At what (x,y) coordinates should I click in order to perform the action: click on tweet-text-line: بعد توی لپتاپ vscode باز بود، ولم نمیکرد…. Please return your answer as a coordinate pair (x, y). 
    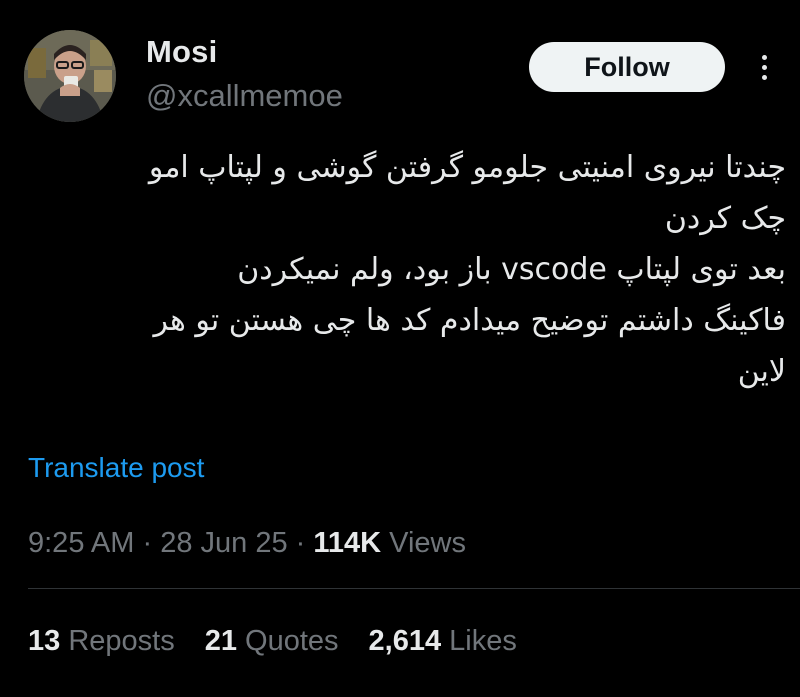
    Looking at the image, I should click on (511, 269).